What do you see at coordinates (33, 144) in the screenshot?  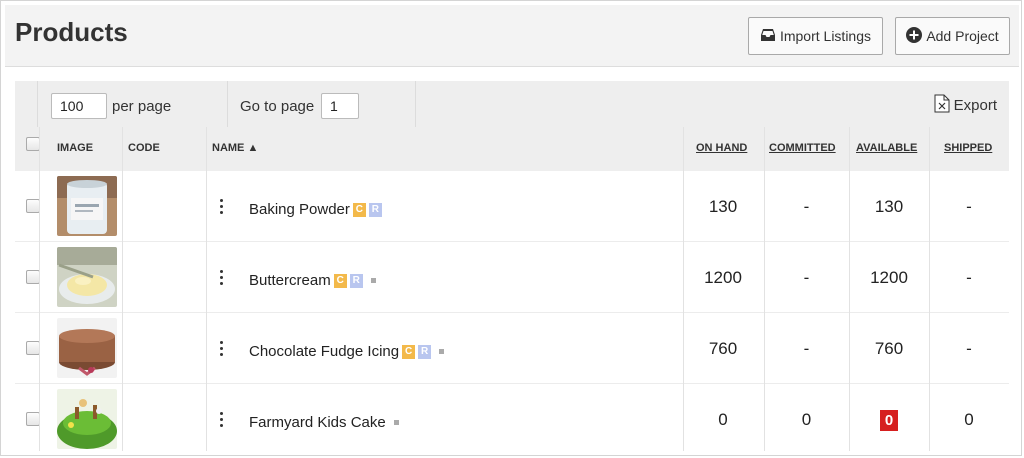 I see `select-all-checkbox` at bounding box center [33, 144].